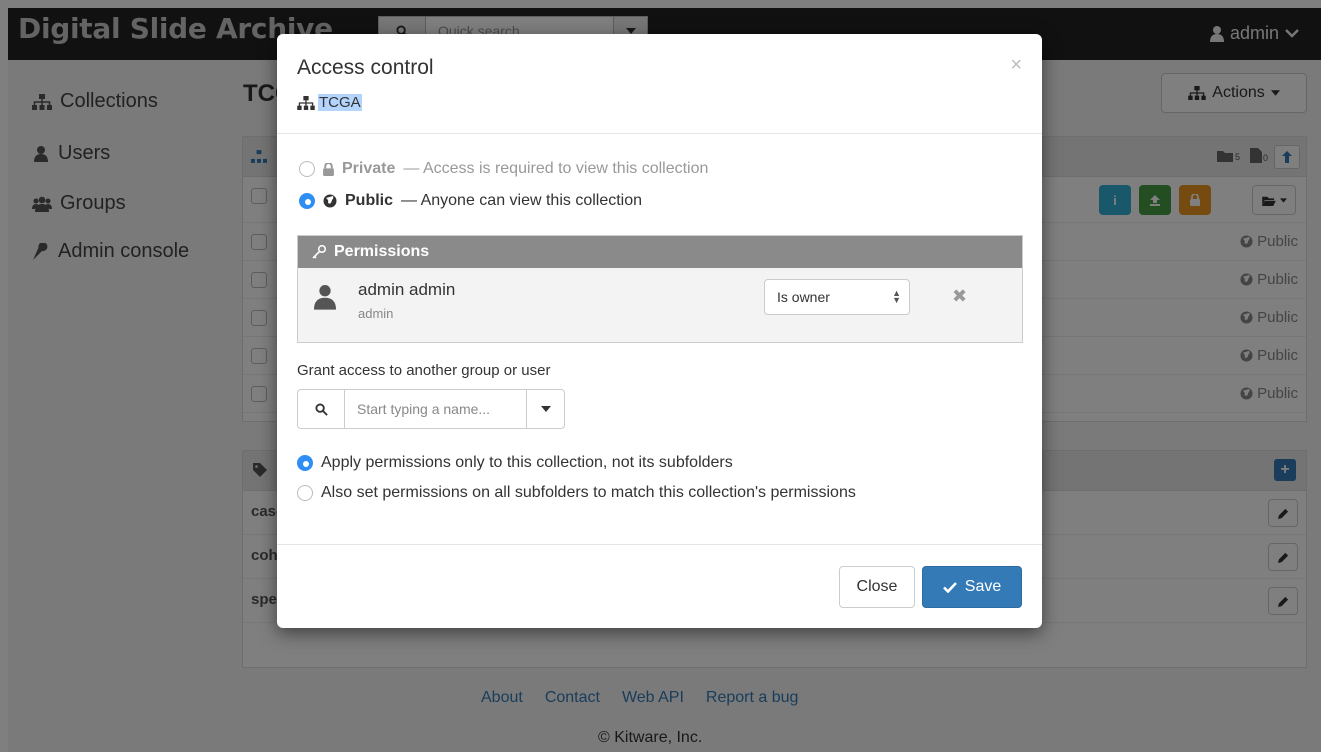 This screenshot has width=1321, height=752. I want to click on user-icon, so click(325, 297).